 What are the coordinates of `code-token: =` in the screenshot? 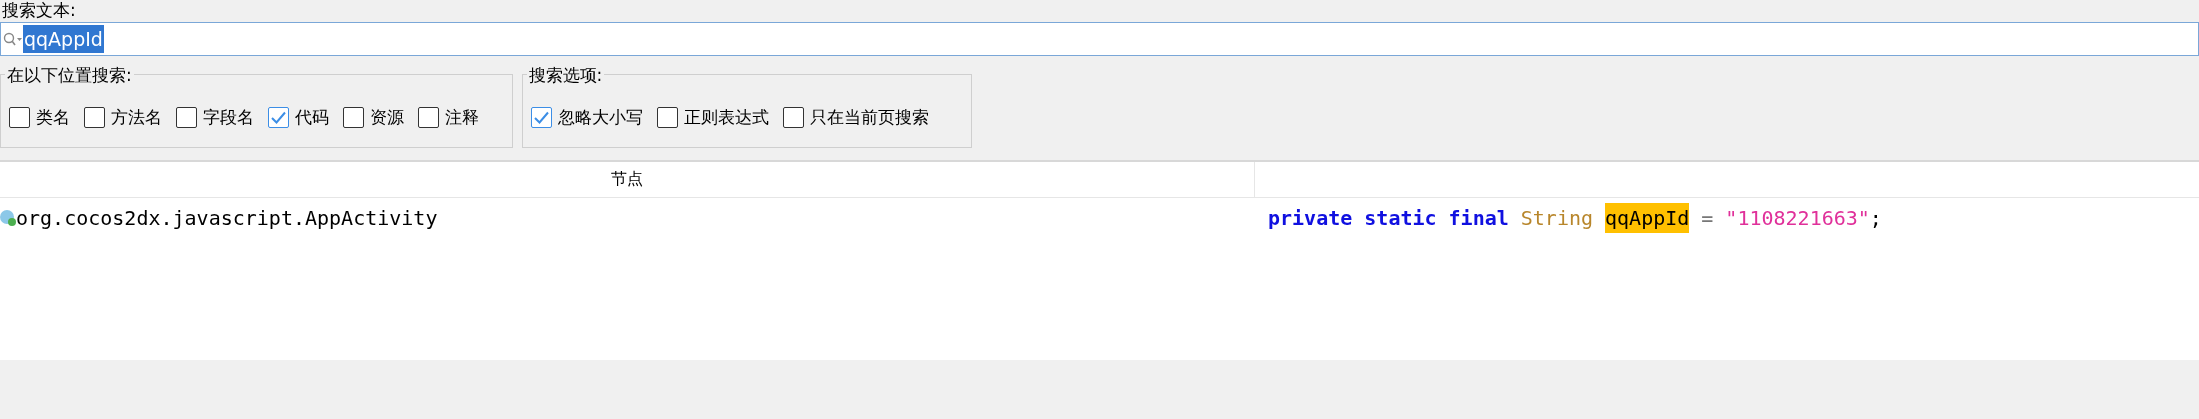 It's located at (1707, 218).